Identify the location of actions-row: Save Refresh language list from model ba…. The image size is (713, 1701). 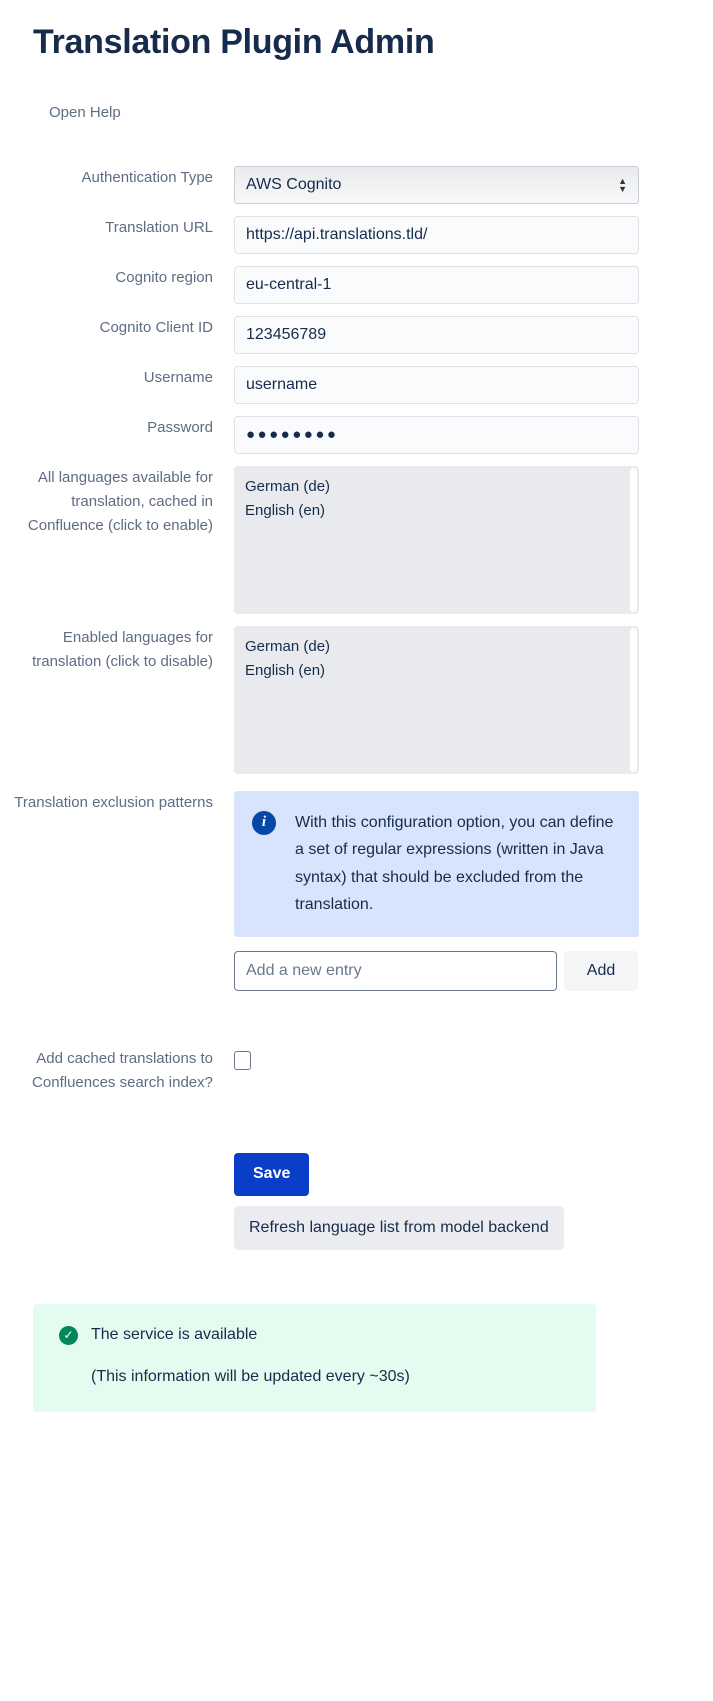
(356, 1201).